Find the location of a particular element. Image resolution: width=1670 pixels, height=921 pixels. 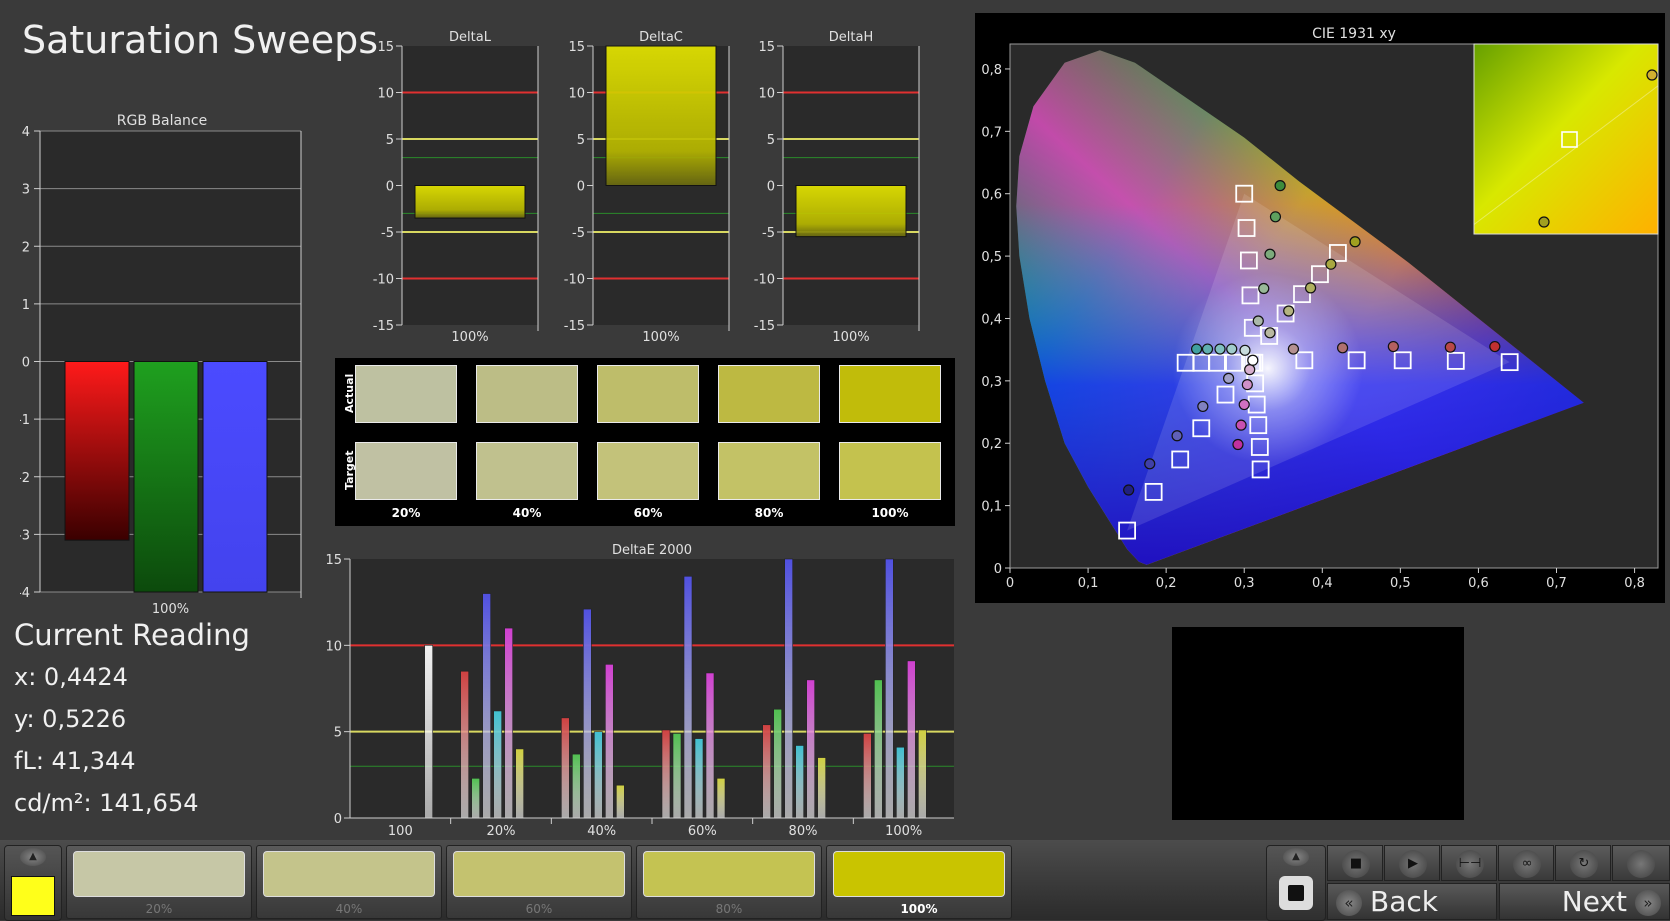

chevron-right-icon: » is located at coordinates (1648, 903).